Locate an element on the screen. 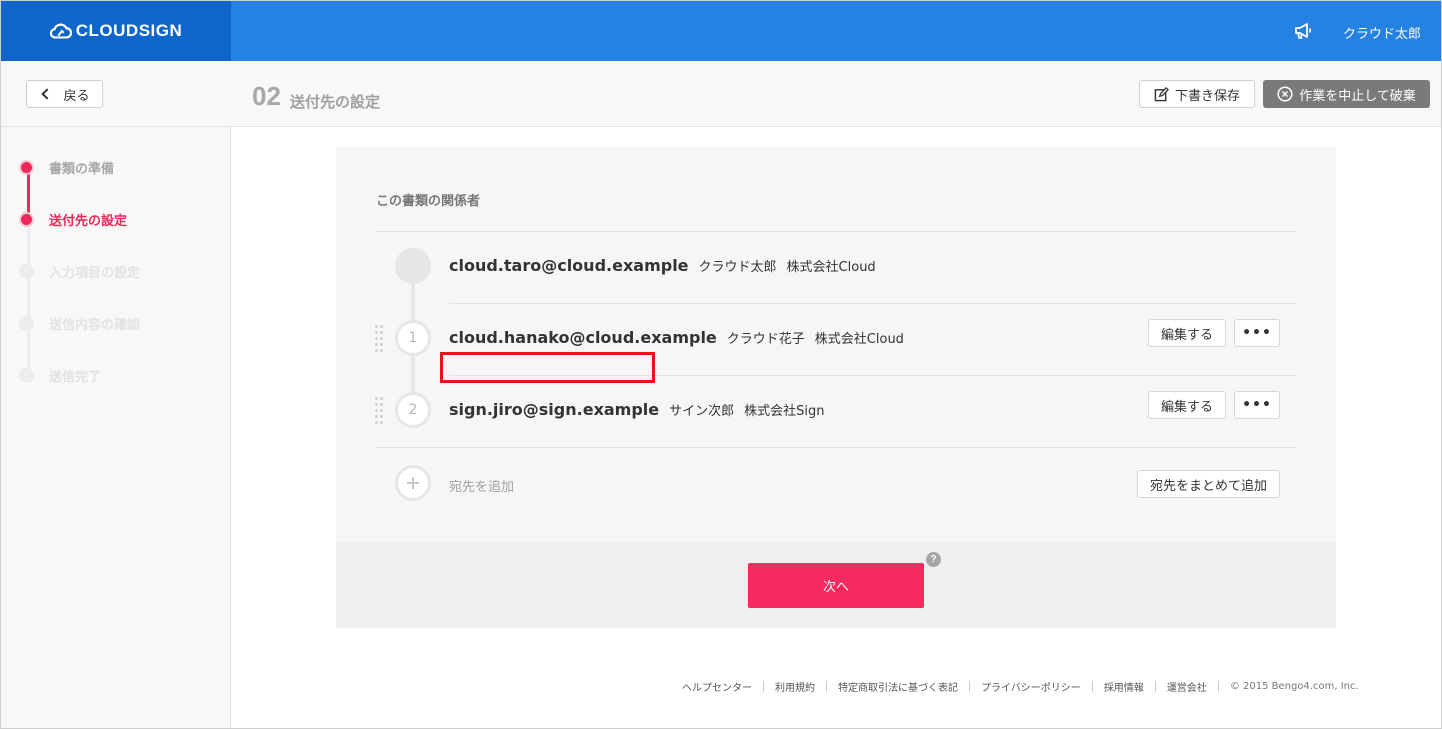 This screenshot has width=1442, height=729. footer-link-commerce: 特定商取引法に基づく表記 is located at coordinates (898, 686).